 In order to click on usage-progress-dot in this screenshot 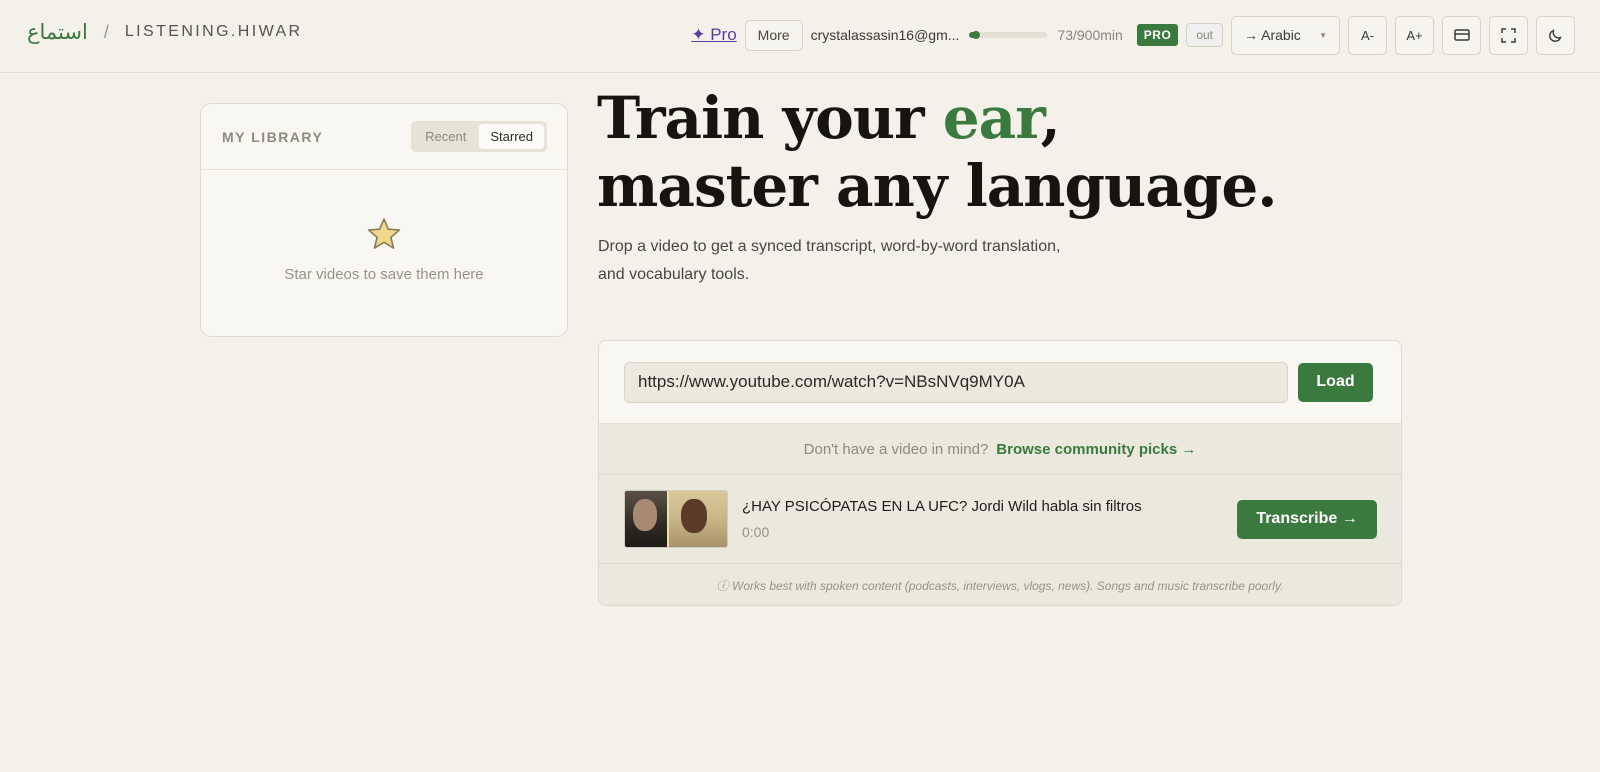, I will do `click(975, 35)`.